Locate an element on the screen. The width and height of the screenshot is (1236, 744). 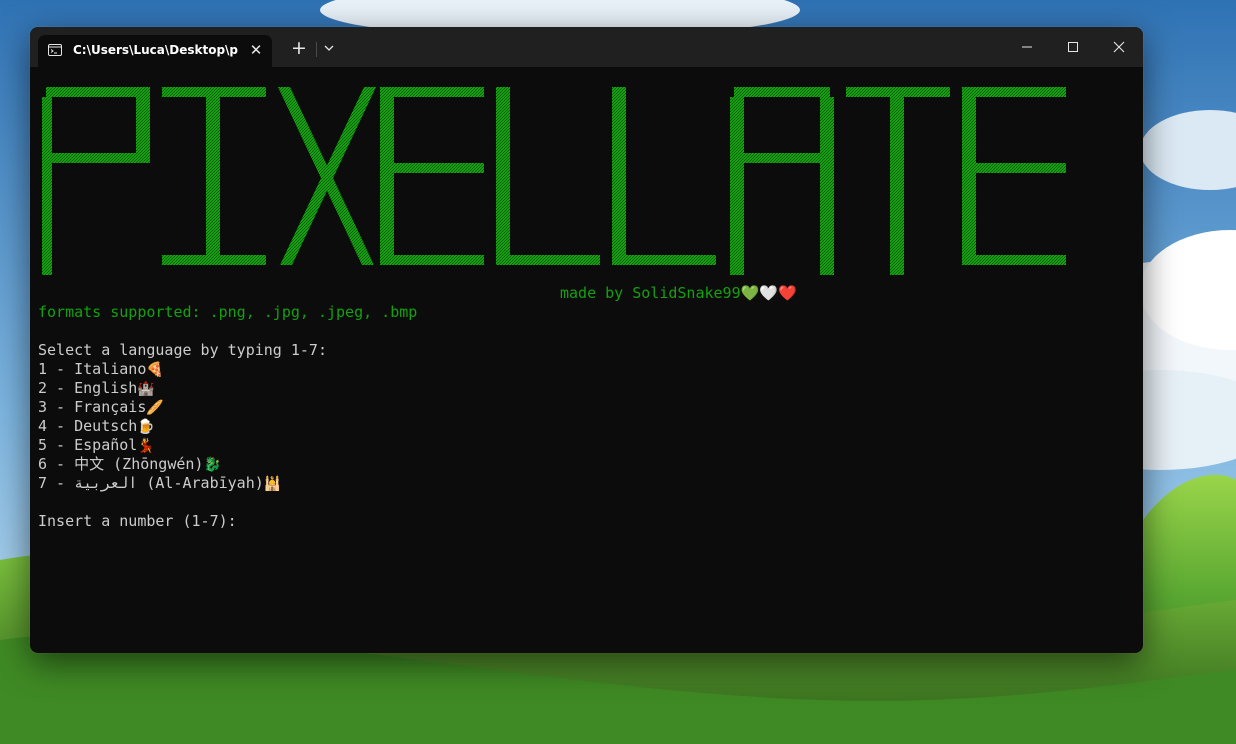
option-label: English is located at coordinates (106, 388).